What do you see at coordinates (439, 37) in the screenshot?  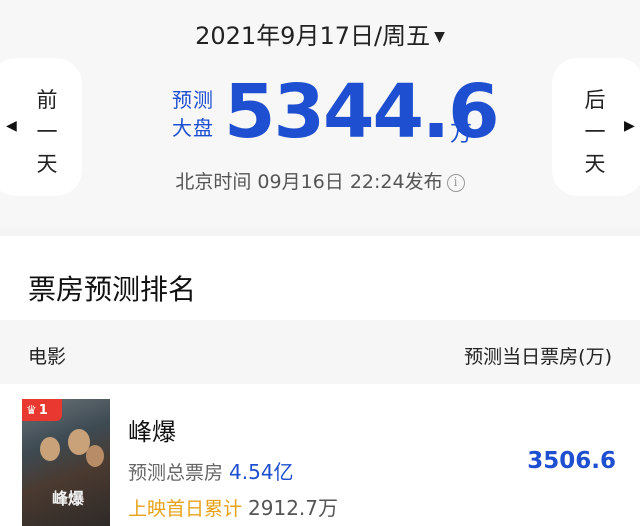 I see `caret-down-icon: ▼` at bounding box center [439, 37].